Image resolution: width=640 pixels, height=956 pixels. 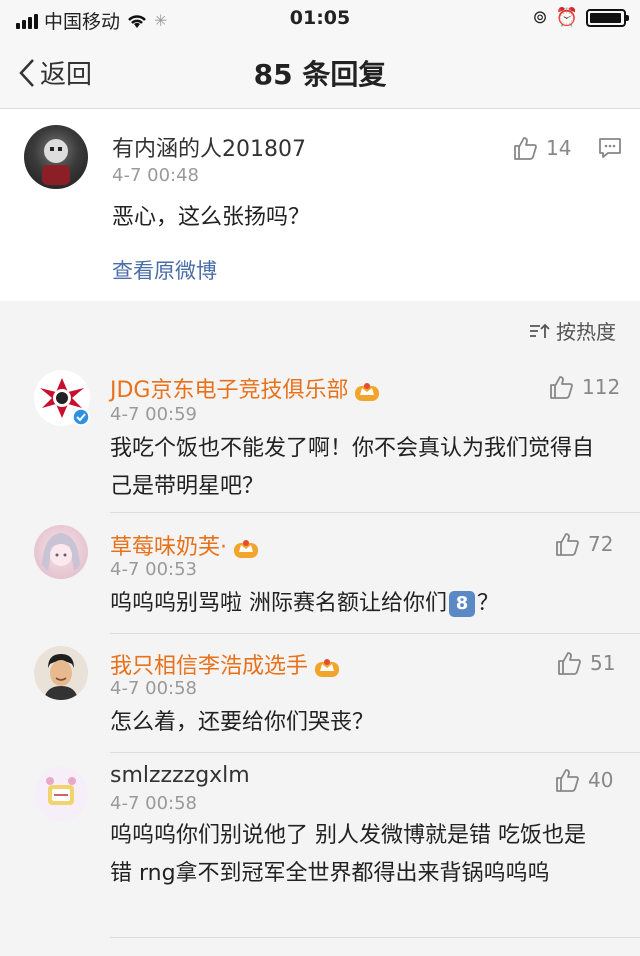 I want to click on reply-text: 我吃个饭也不能发了啊！你不会真认为我们觉得自己是带明星吧？, so click(x=352, y=467).